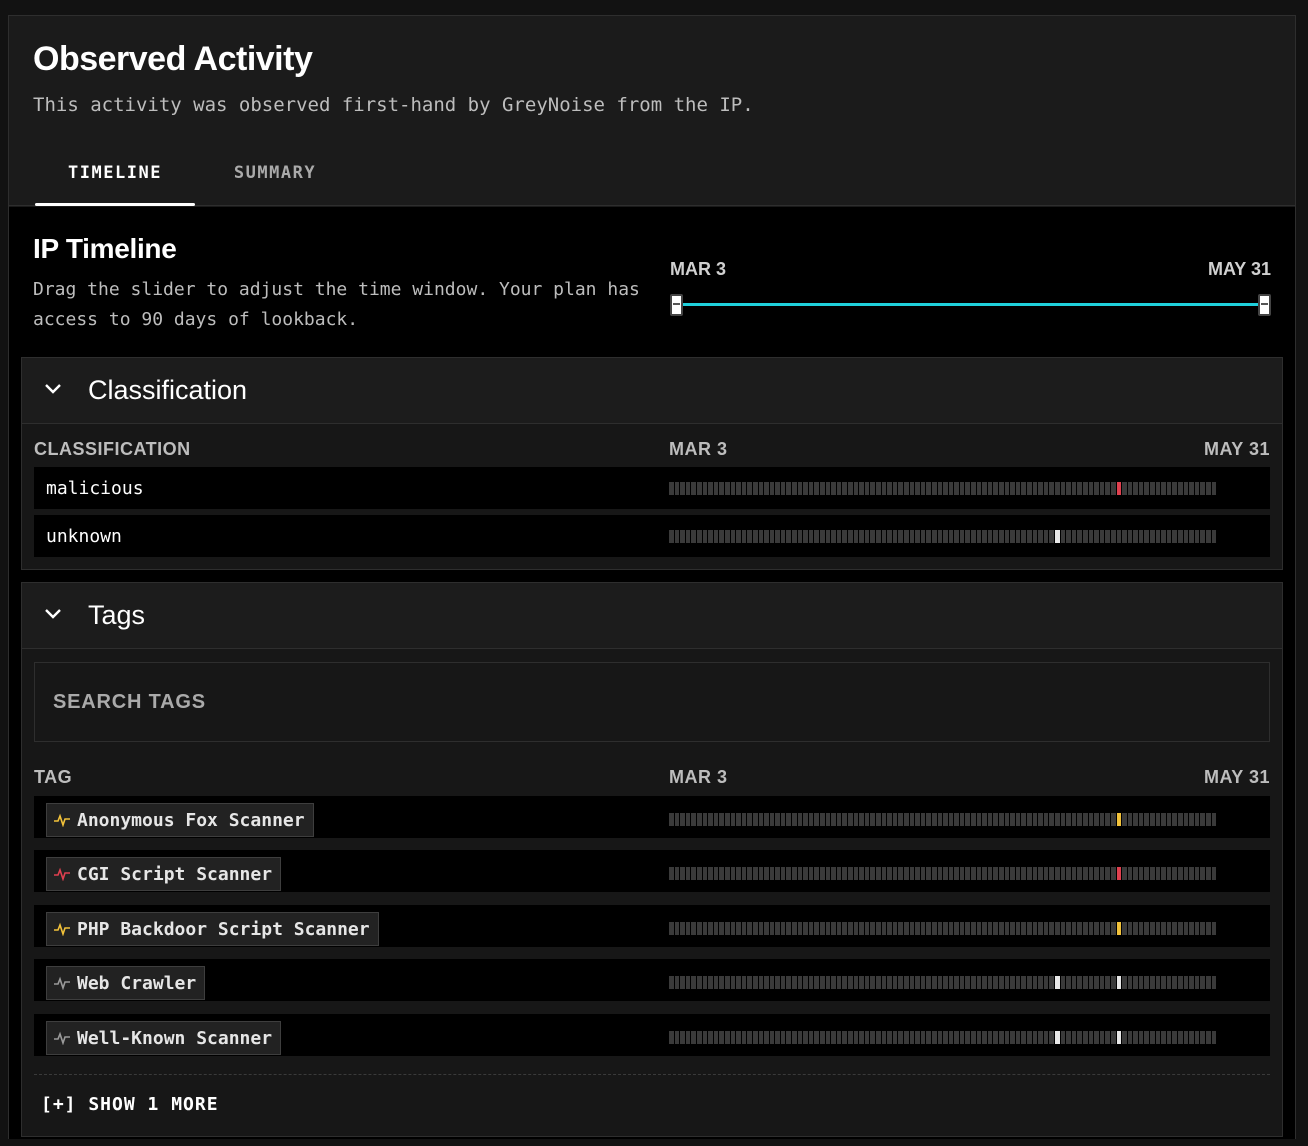 This screenshot has height=1146, width=1308. I want to click on tag-pill: Web Crawler, so click(126, 983).